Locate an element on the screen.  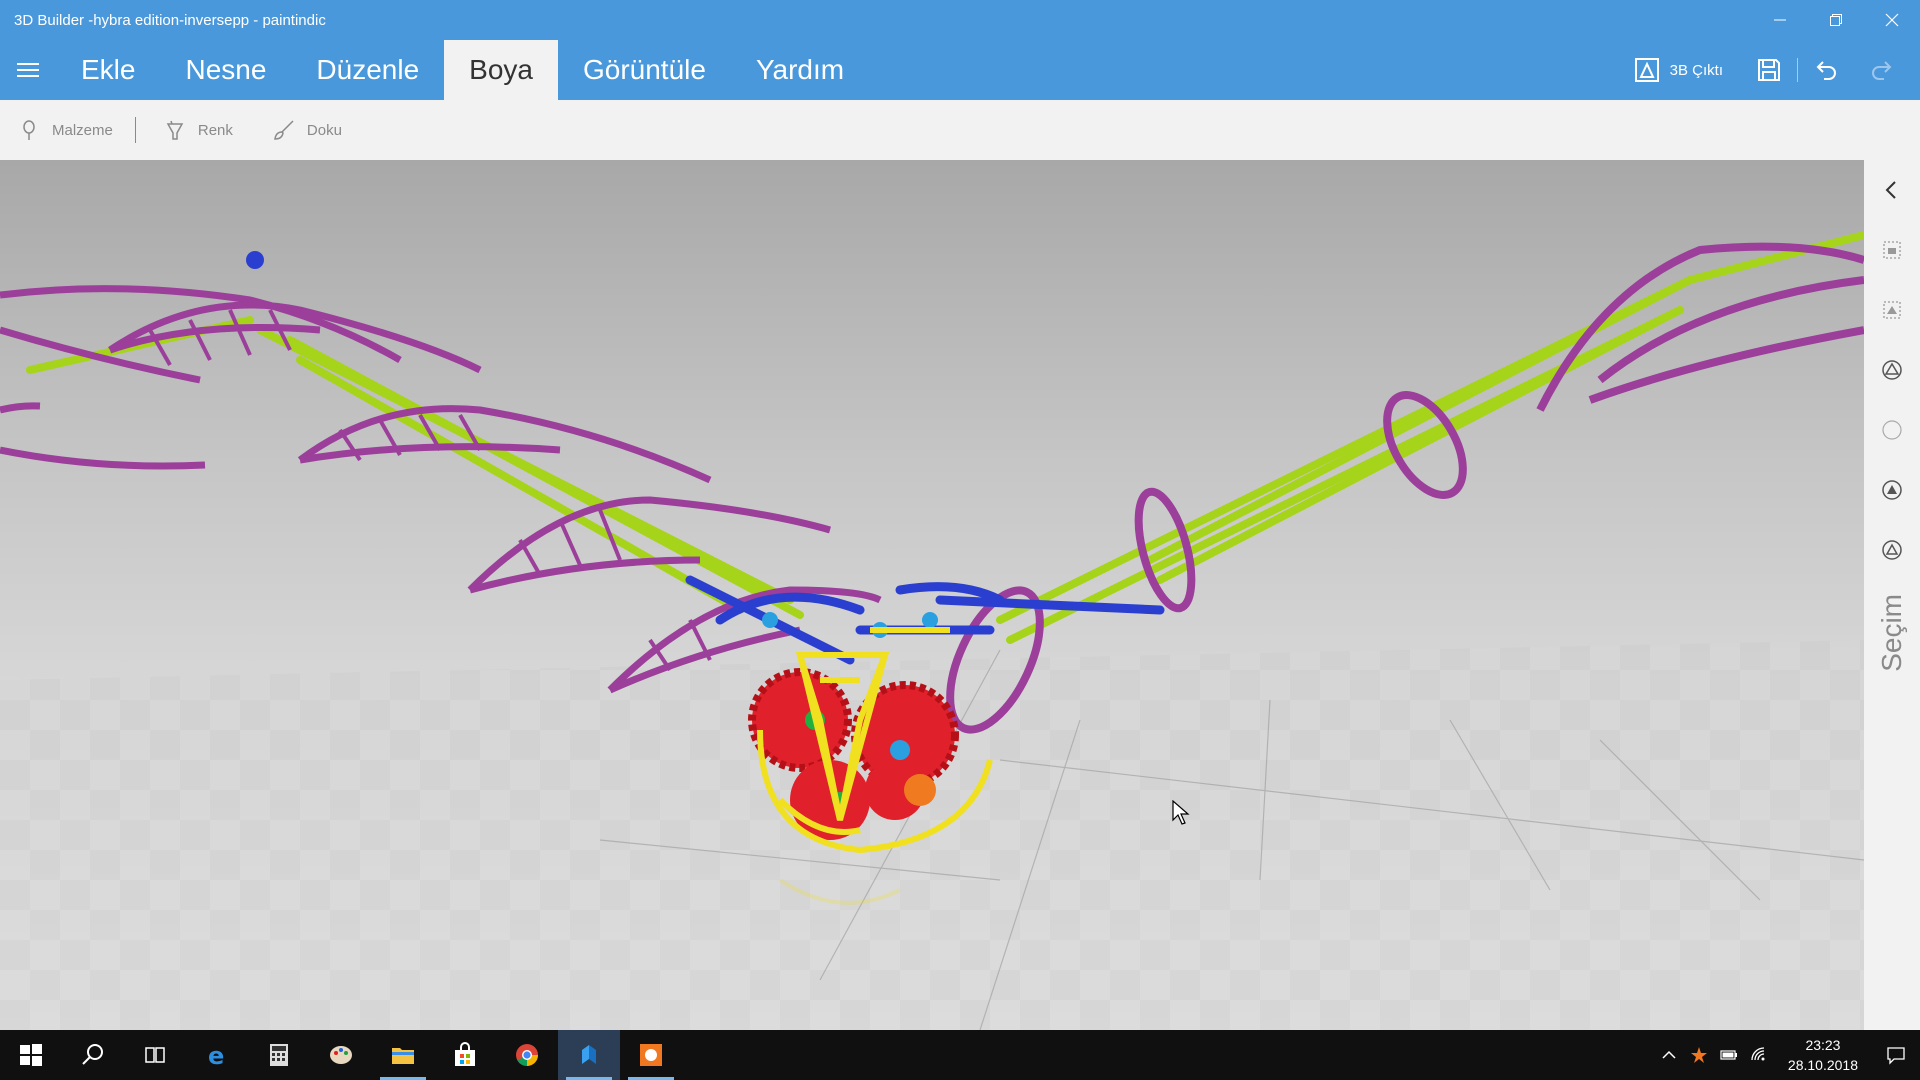
store-button is located at coordinates (465, 1055).